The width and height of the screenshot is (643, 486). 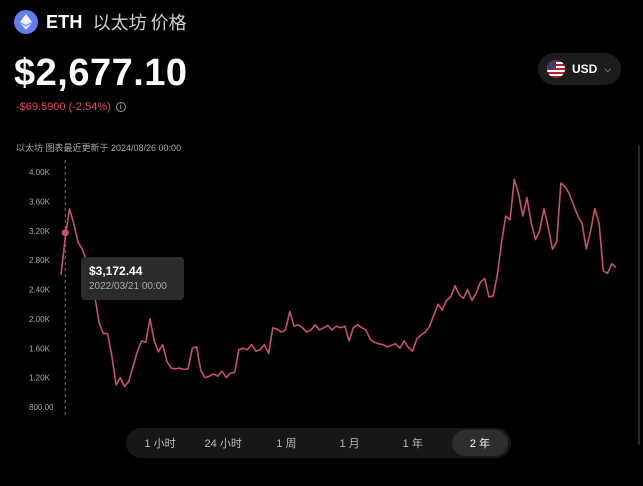 What do you see at coordinates (128, 286) in the screenshot?
I see `tooltip-date: 2022/03/21 00:00` at bounding box center [128, 286].